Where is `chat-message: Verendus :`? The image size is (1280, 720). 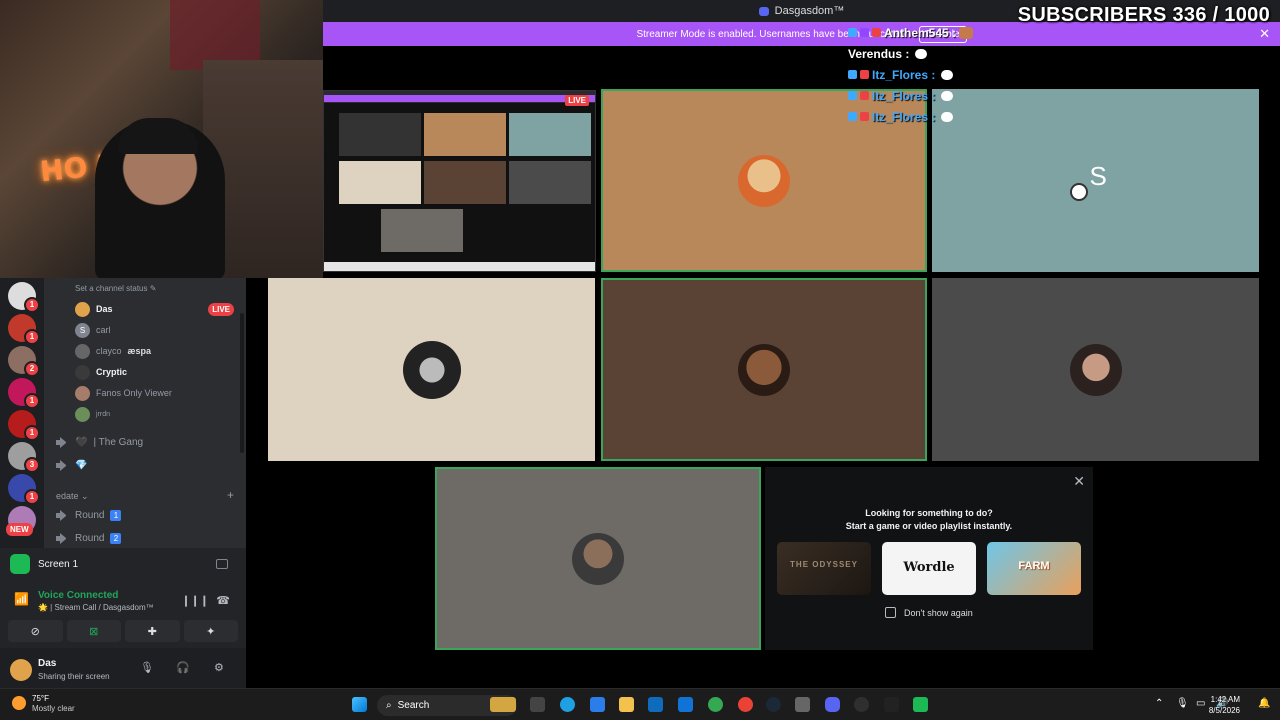
chat-message: Verendus : is located at coordinates (948, 53).